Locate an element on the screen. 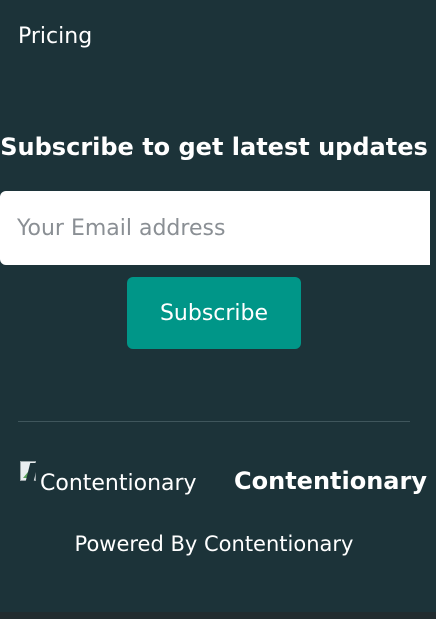  email-field is located at coordinates (215, 228).